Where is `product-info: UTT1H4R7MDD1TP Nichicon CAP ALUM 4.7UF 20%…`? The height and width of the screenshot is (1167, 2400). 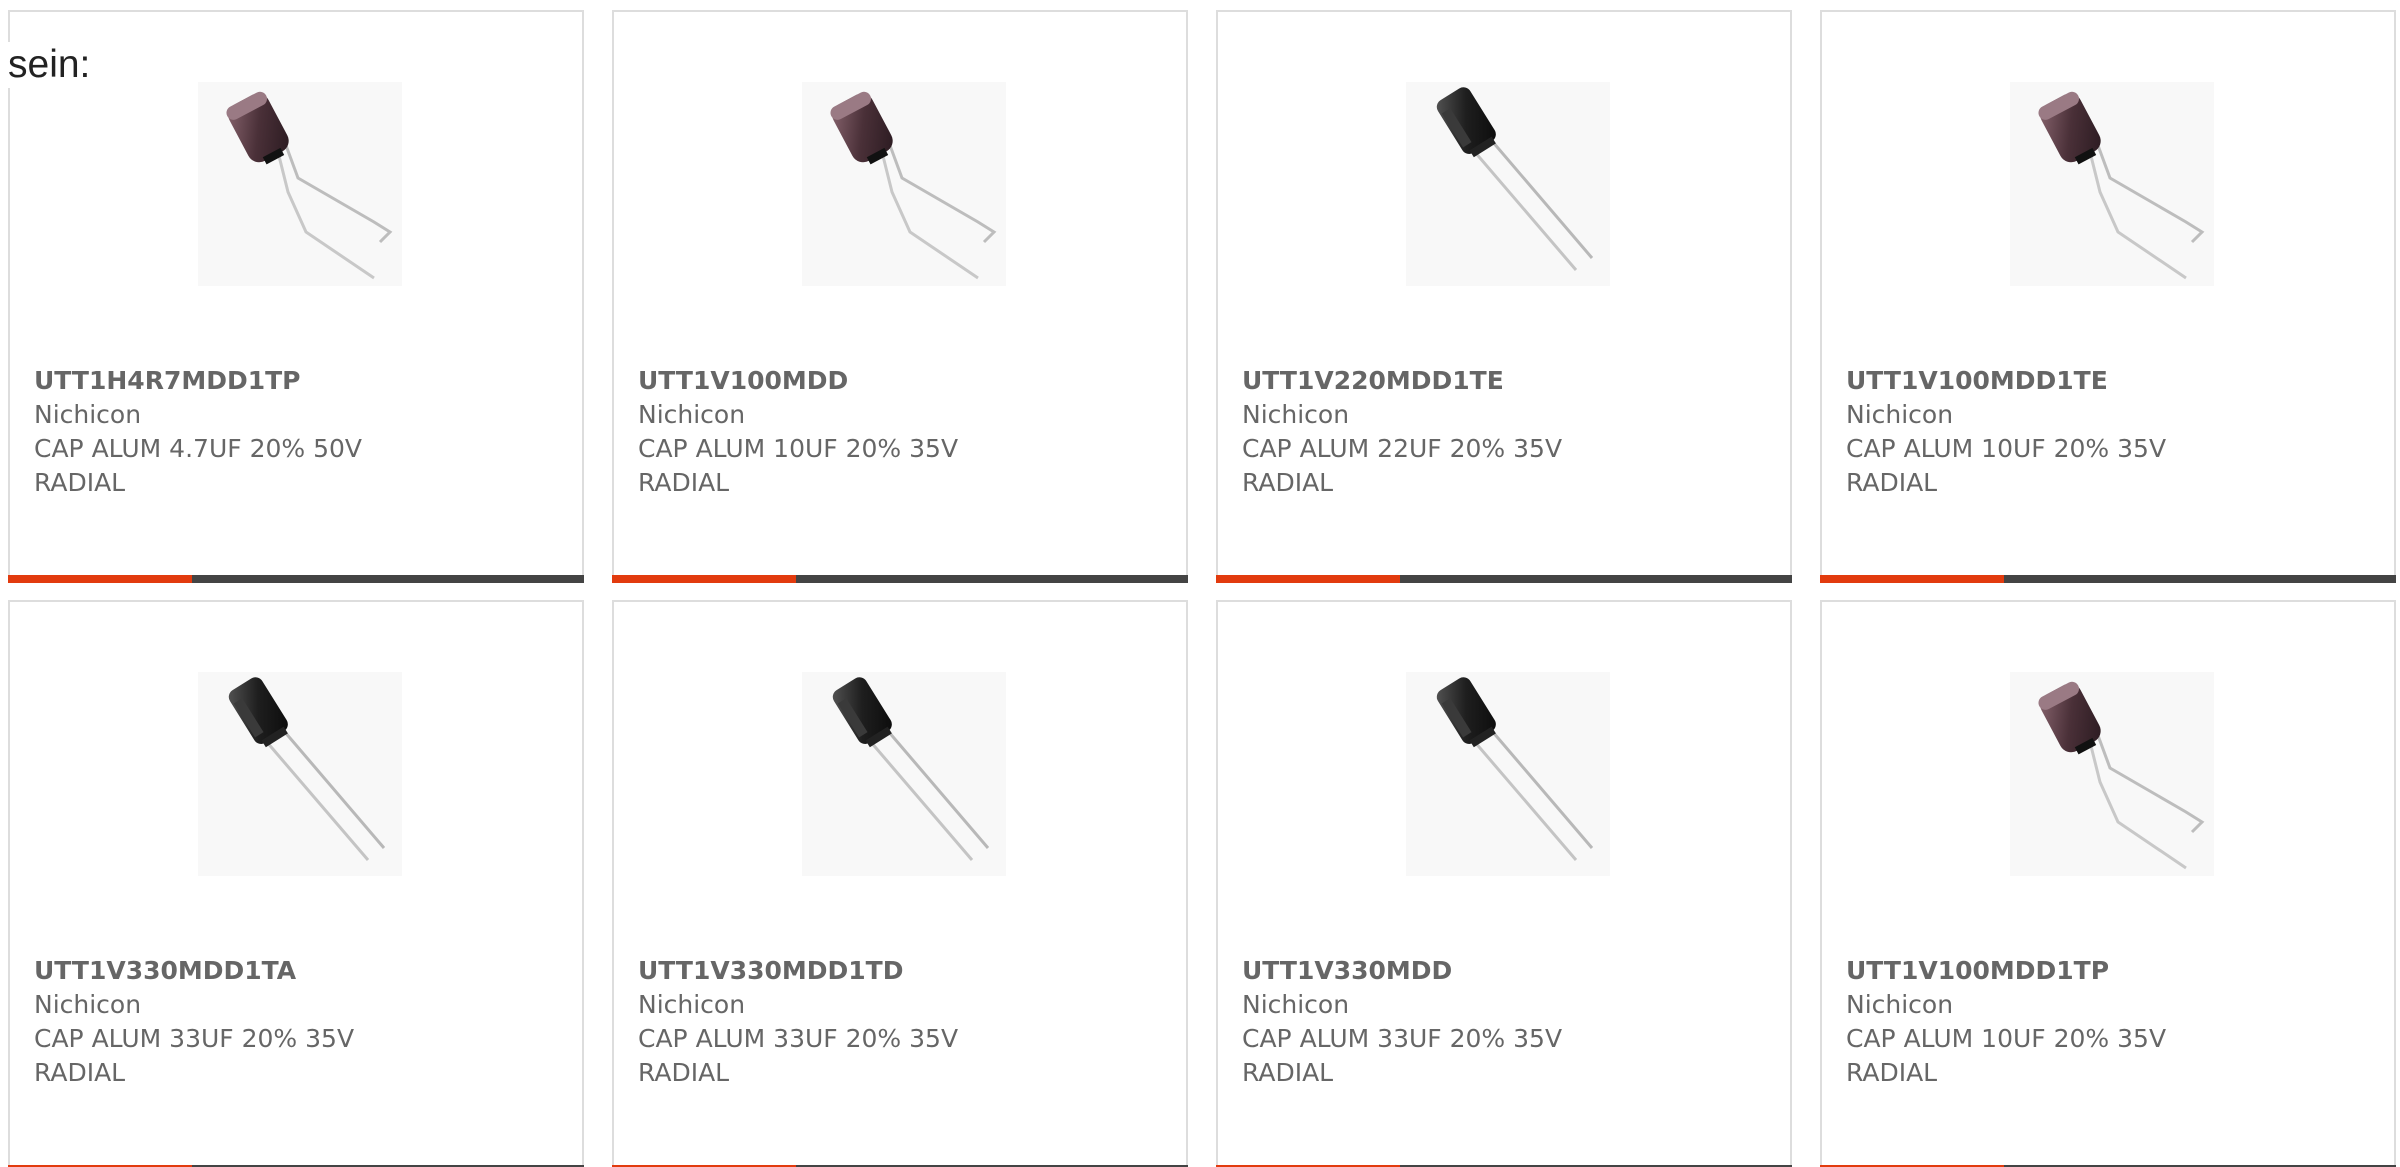
product-info: UTT1H4R7MDD1TP Nichicon CAP ALUM 4.7UF 20%… is located at coordinates (234, 432).